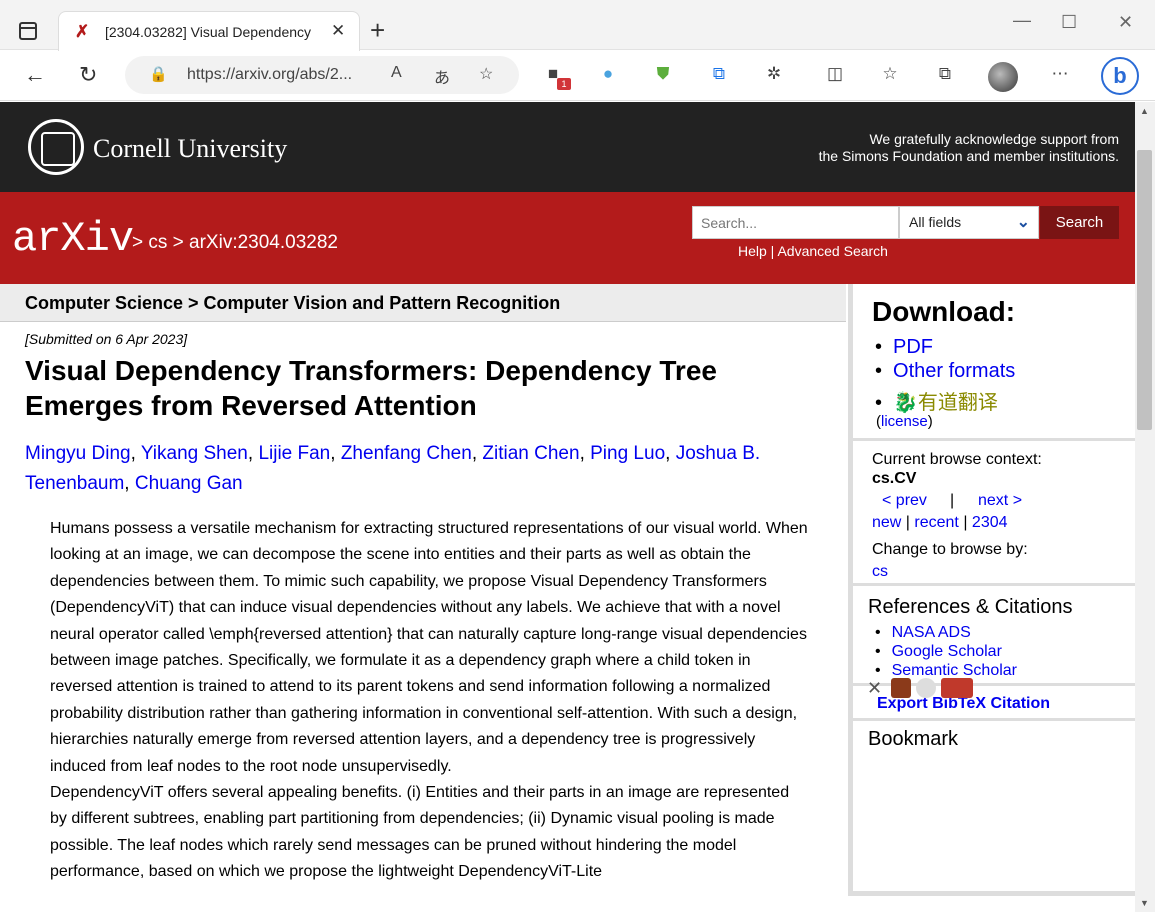 This screenshot has width=1155, height=912. What do you see at coordinates (1079, 222) in the screenshot?
I see `search-button: Search` at bounding box center [1079, 222].